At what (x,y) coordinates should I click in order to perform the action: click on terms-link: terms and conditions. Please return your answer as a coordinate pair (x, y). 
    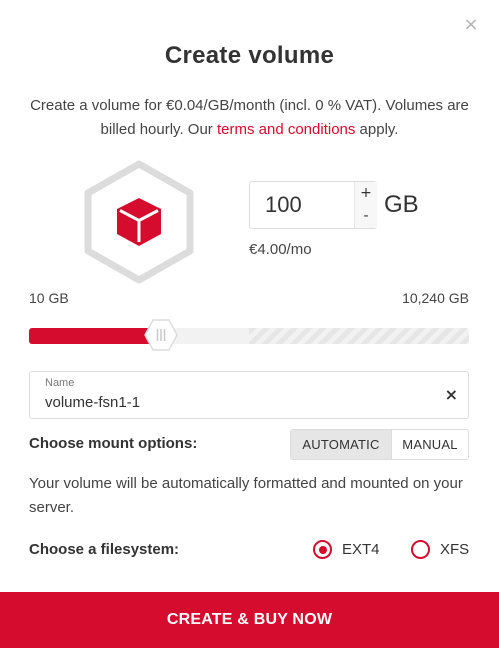
    Looking at the image, I should click on (286, 129).